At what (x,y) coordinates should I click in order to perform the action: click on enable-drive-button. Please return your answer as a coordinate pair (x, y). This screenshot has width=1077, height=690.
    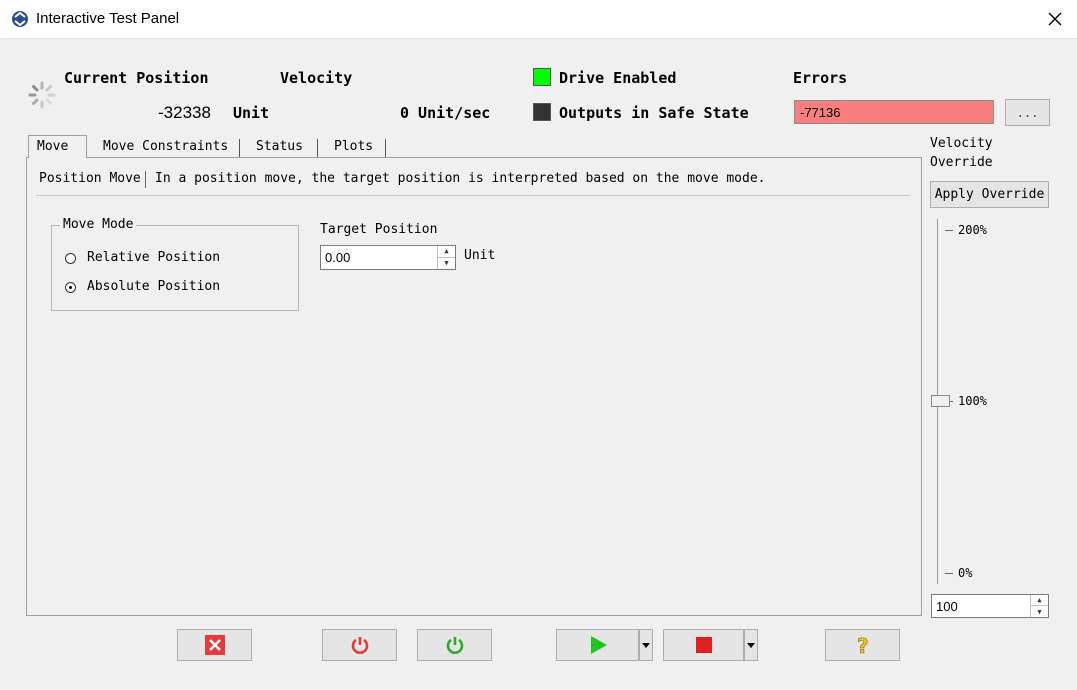
    Looking at the image, I should click on (454, 645).